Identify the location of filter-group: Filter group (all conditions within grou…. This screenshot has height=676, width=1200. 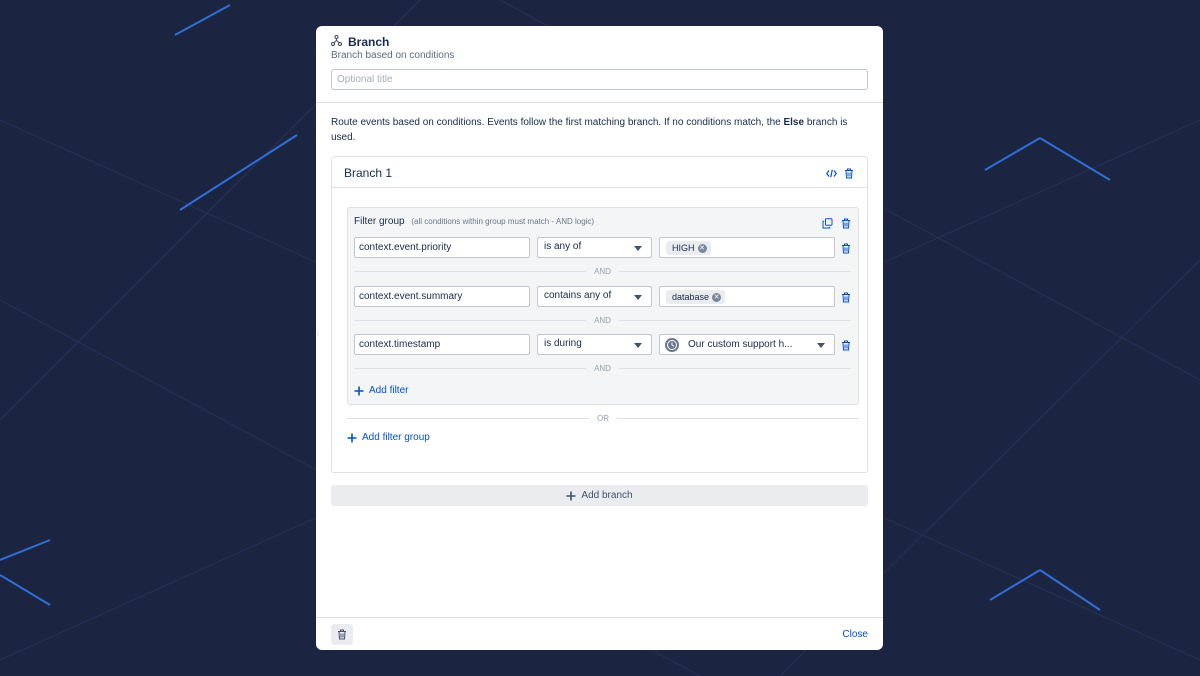
(603, 306).